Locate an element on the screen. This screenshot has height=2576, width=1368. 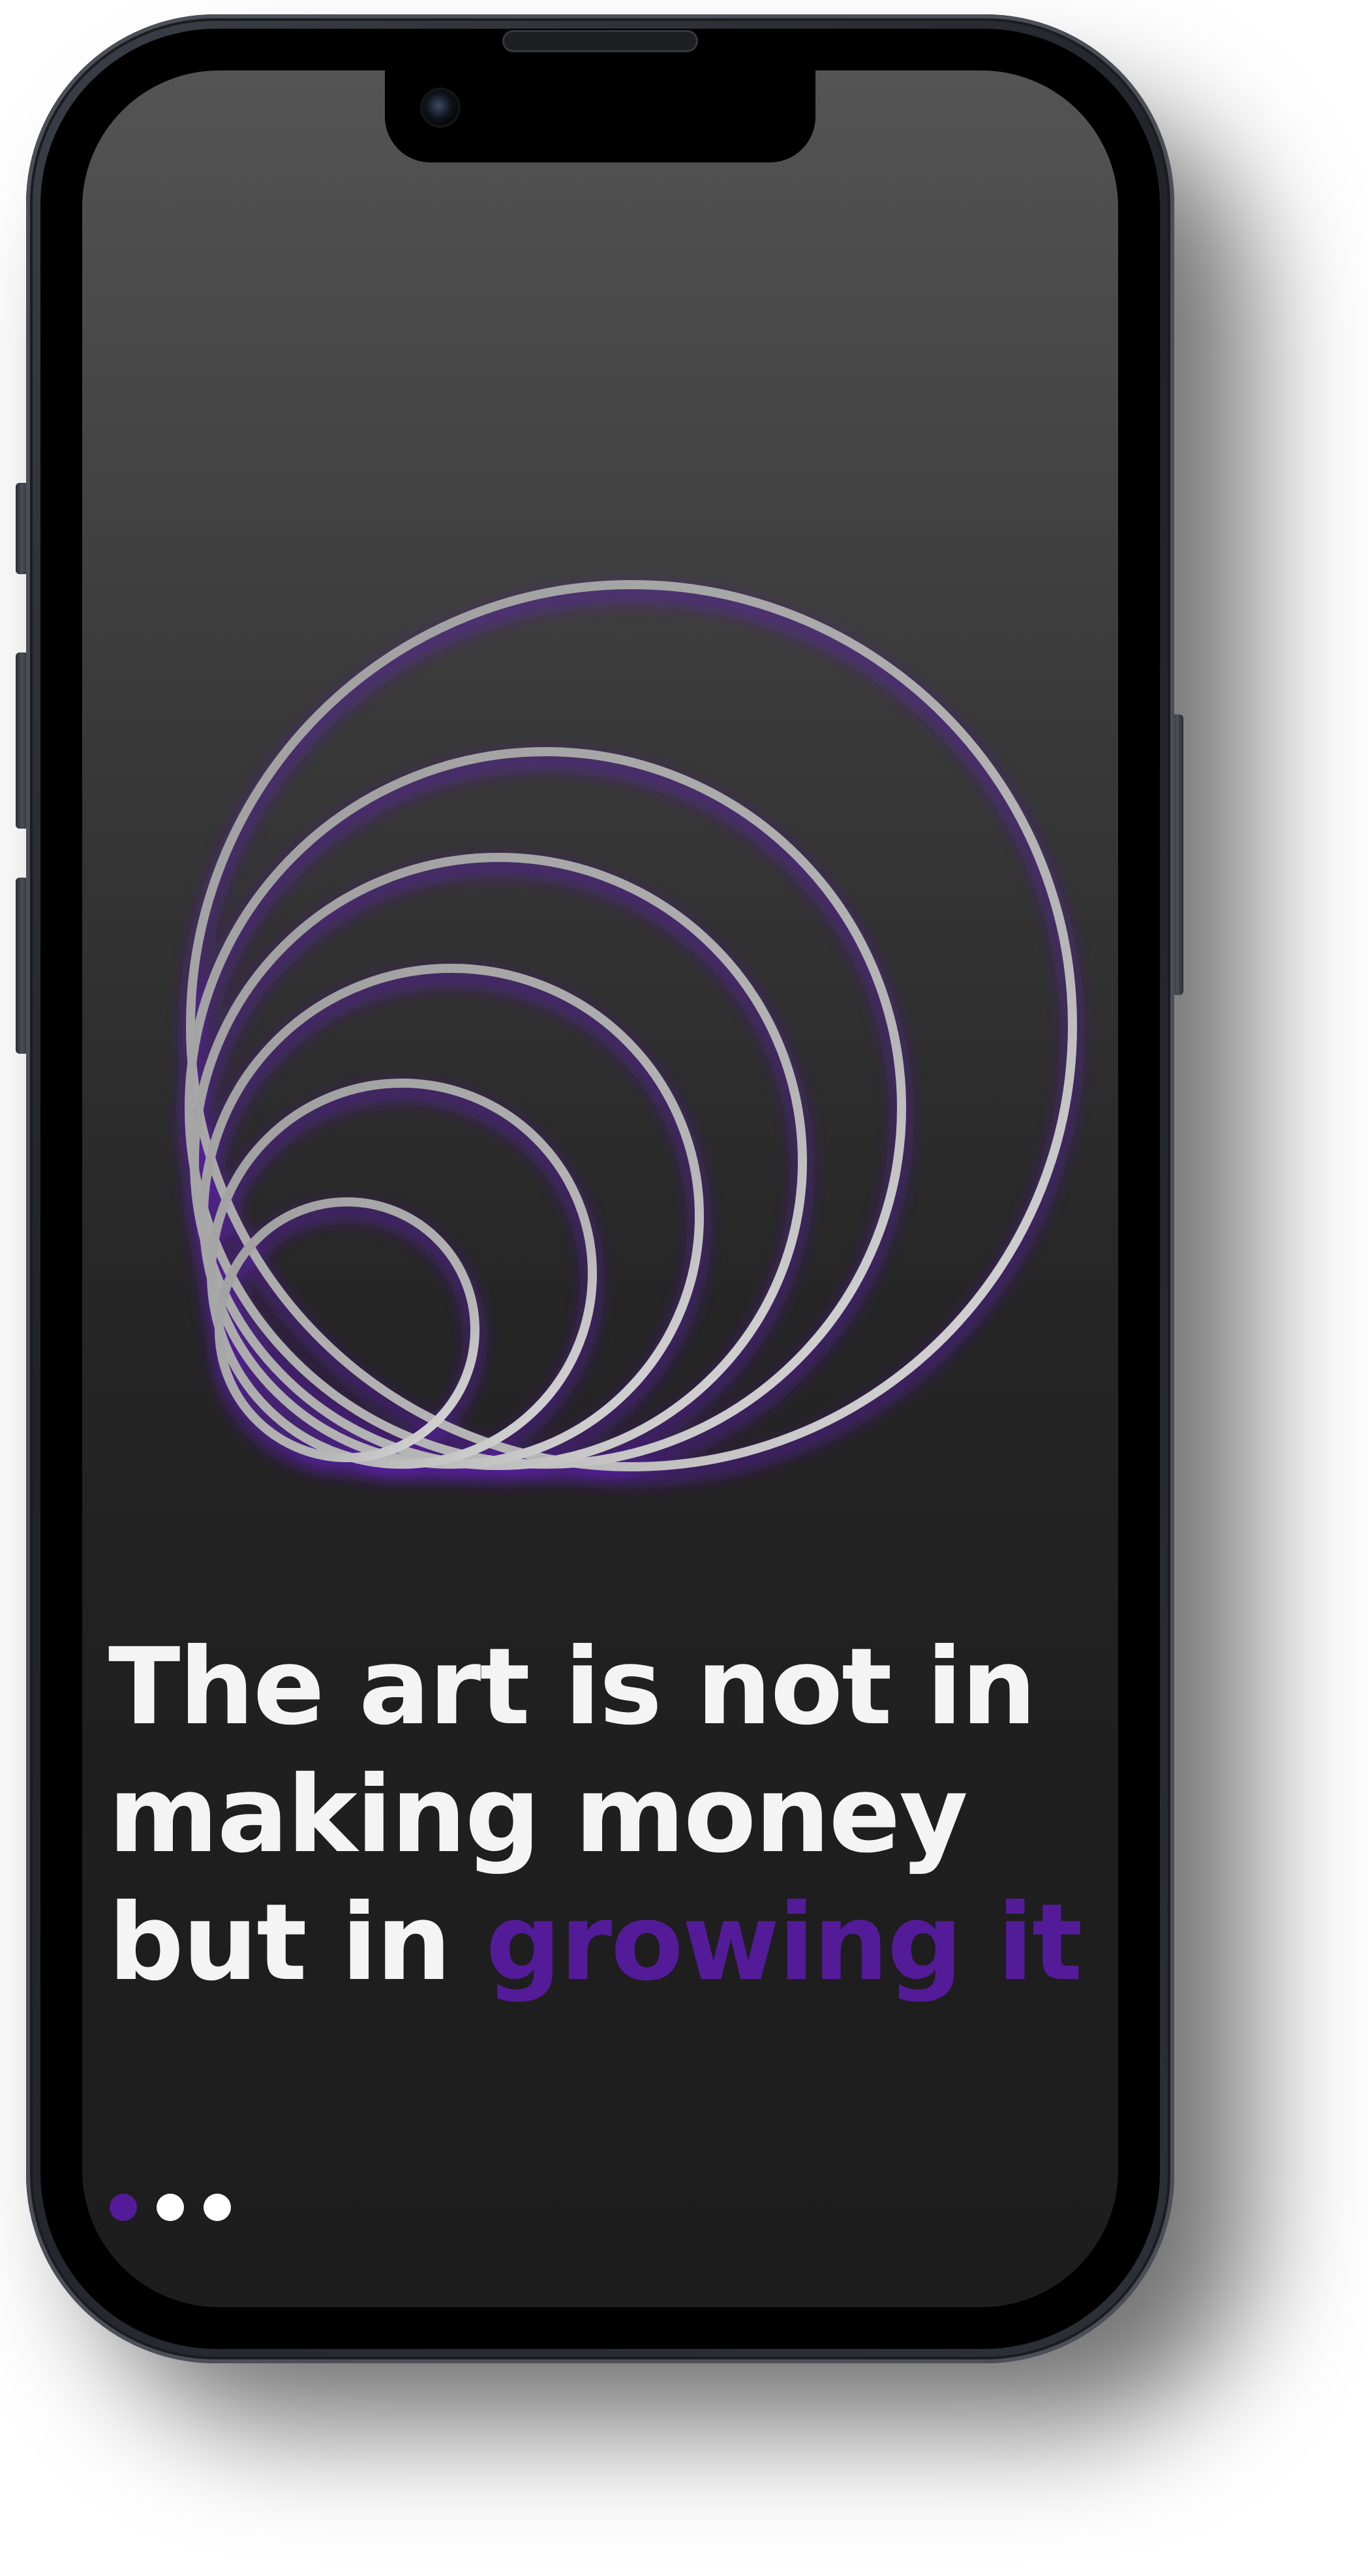
page-indicator is located at coordinates (170, 2207).